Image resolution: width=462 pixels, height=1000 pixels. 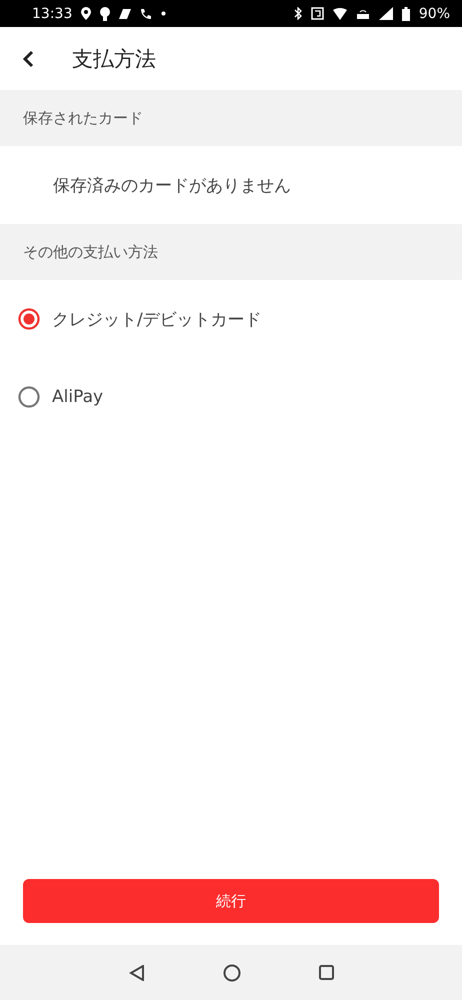 I want to click on section-header: その他の支払い方法, so click(x=231, y=252).